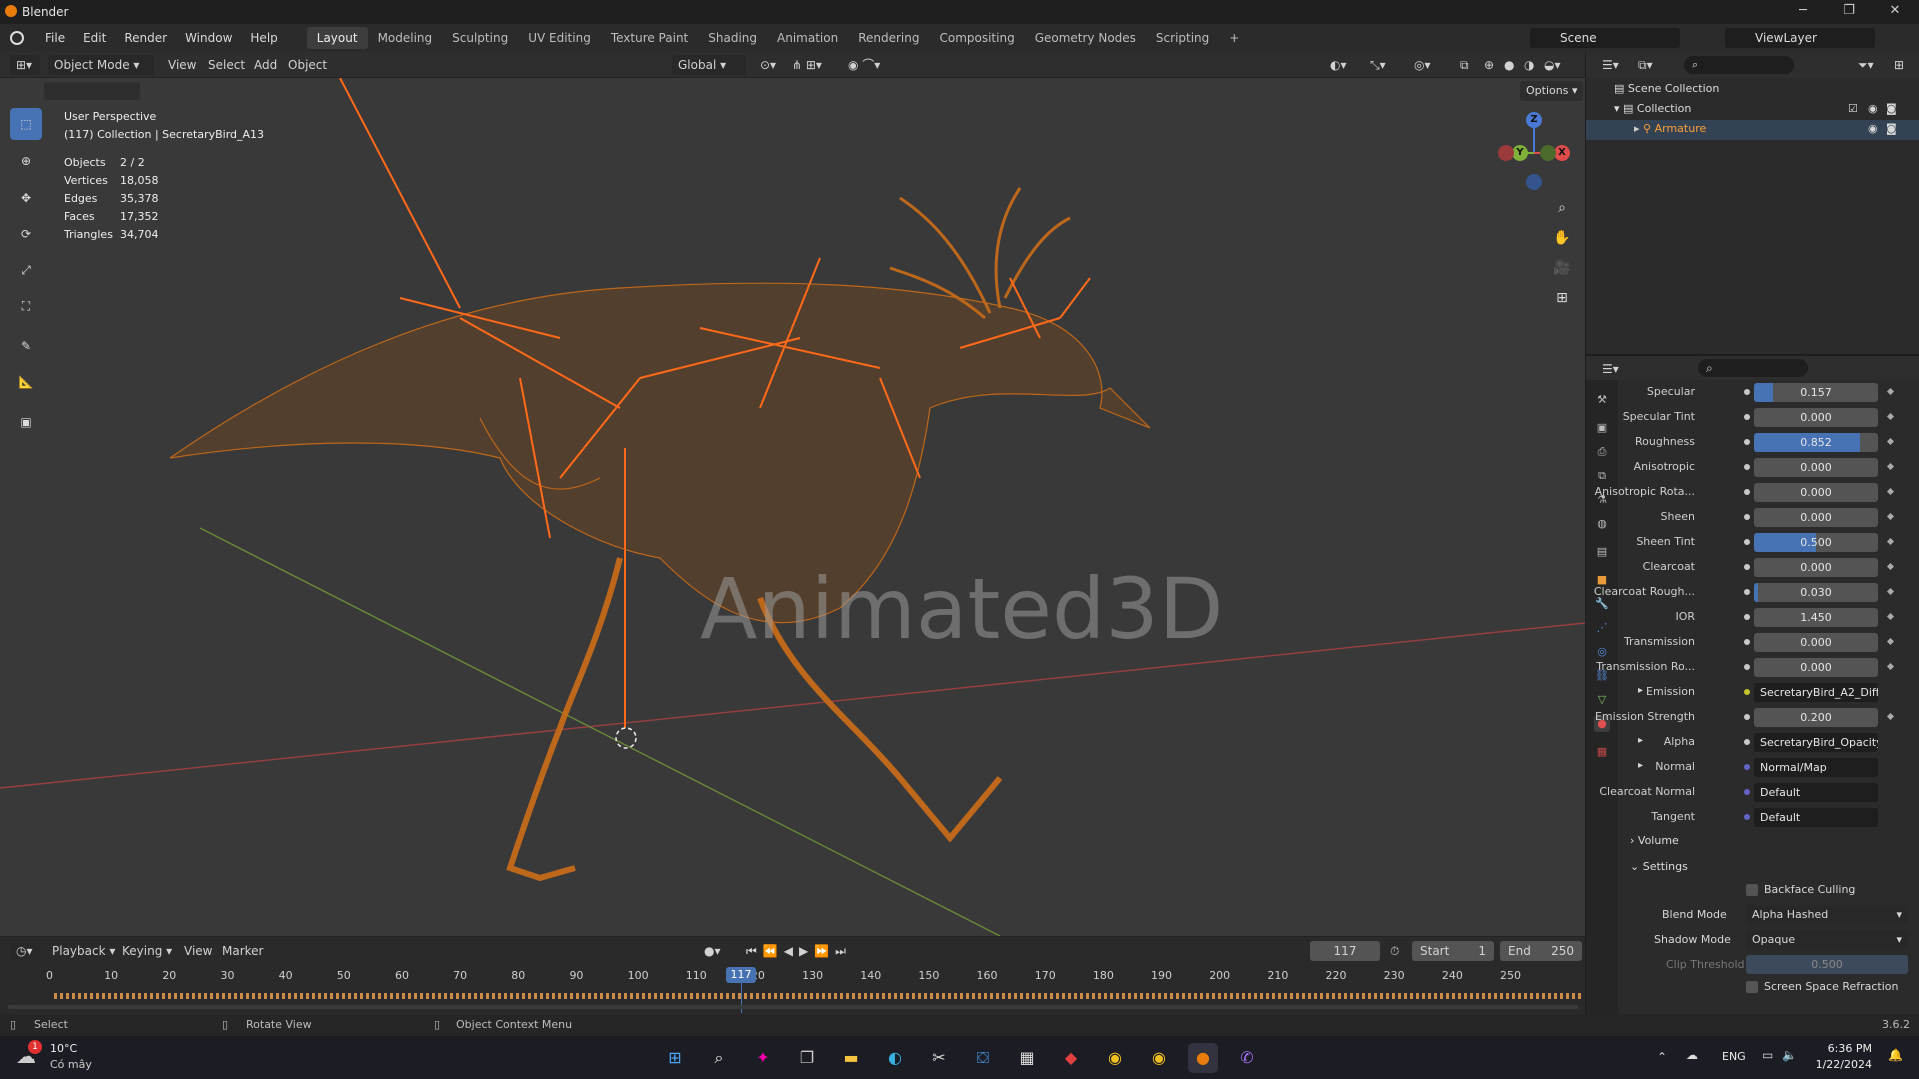 The image size is (1919, 1079). I want to click on scene-selector: Scene, so click(1605, 38).